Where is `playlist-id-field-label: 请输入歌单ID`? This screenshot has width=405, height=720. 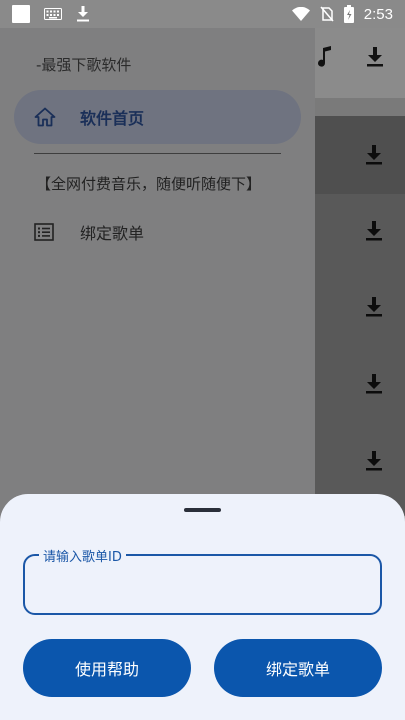
playlist-id-field-label: 请输入歌单ID is located at coordinates (82, 555).